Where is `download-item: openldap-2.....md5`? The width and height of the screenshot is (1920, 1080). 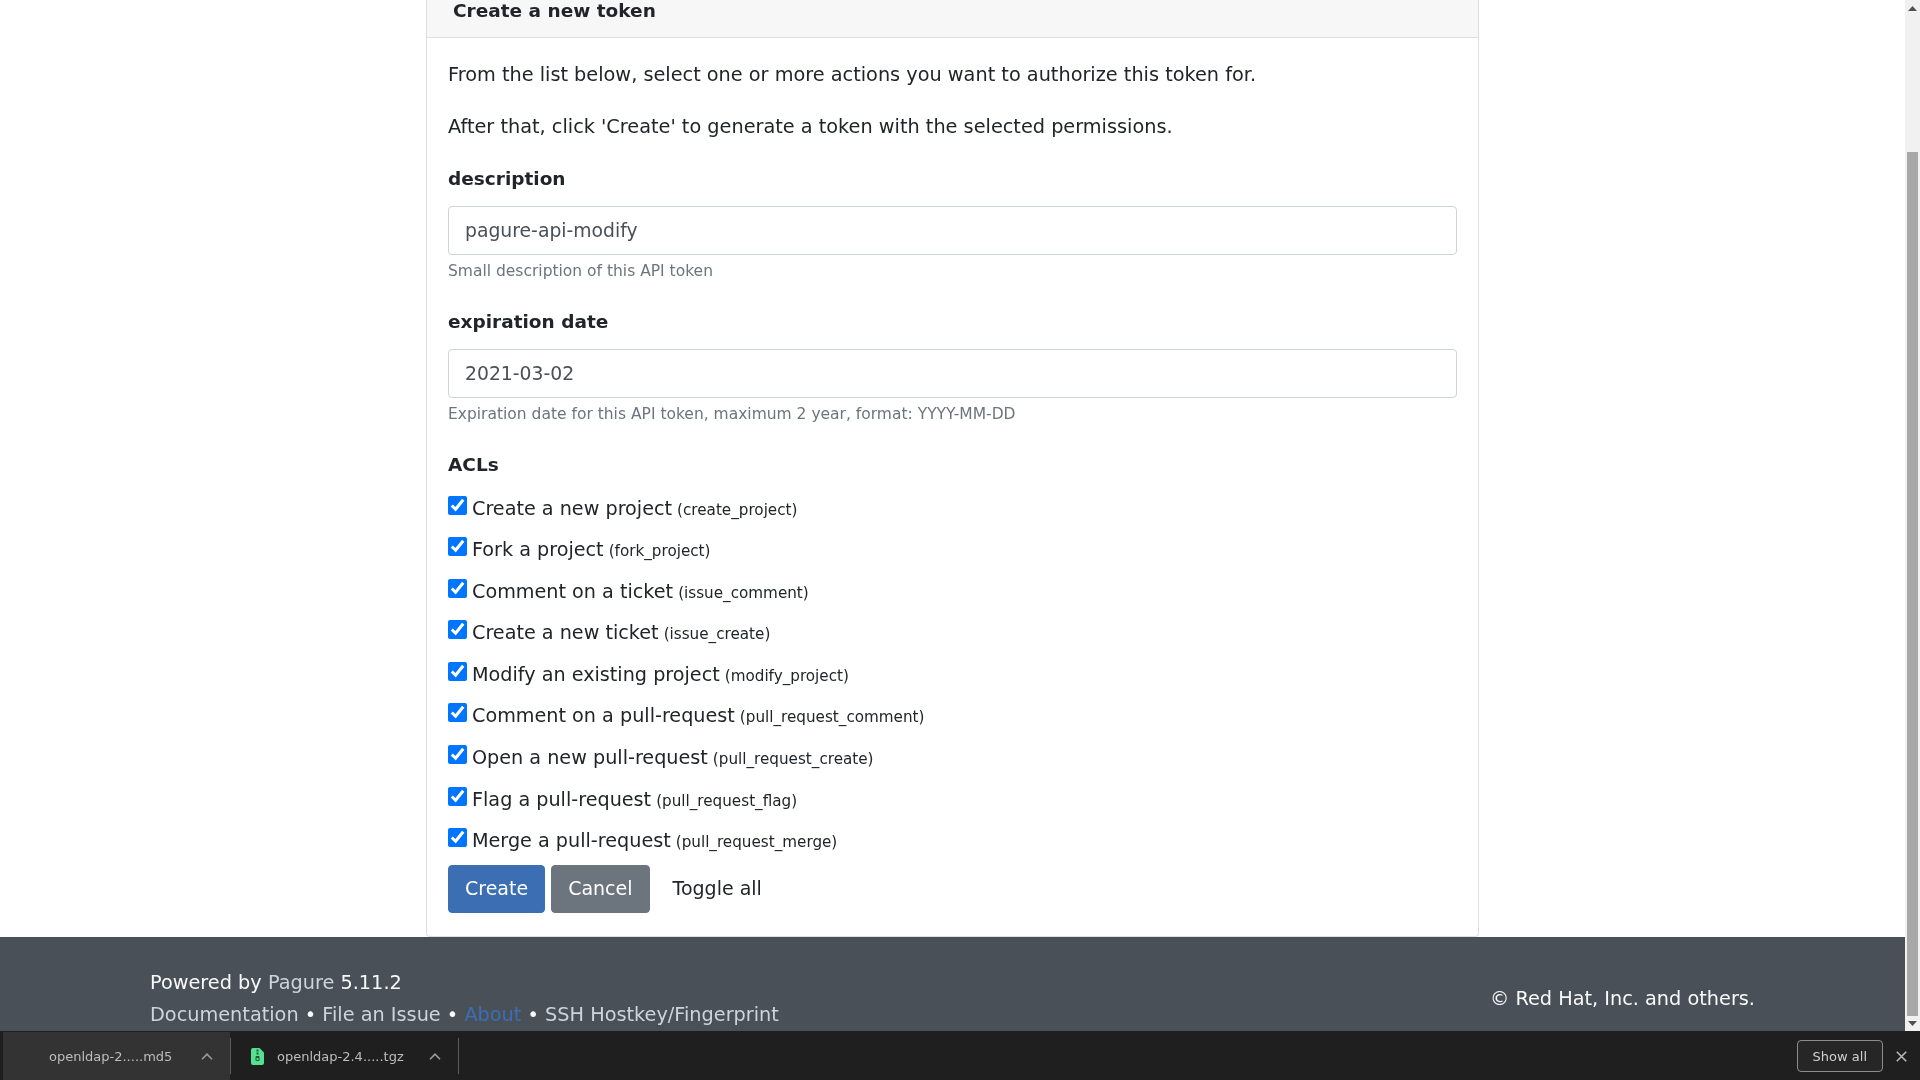
download-item: openldap-2.....md5 is located at coordinates (116, 1056).